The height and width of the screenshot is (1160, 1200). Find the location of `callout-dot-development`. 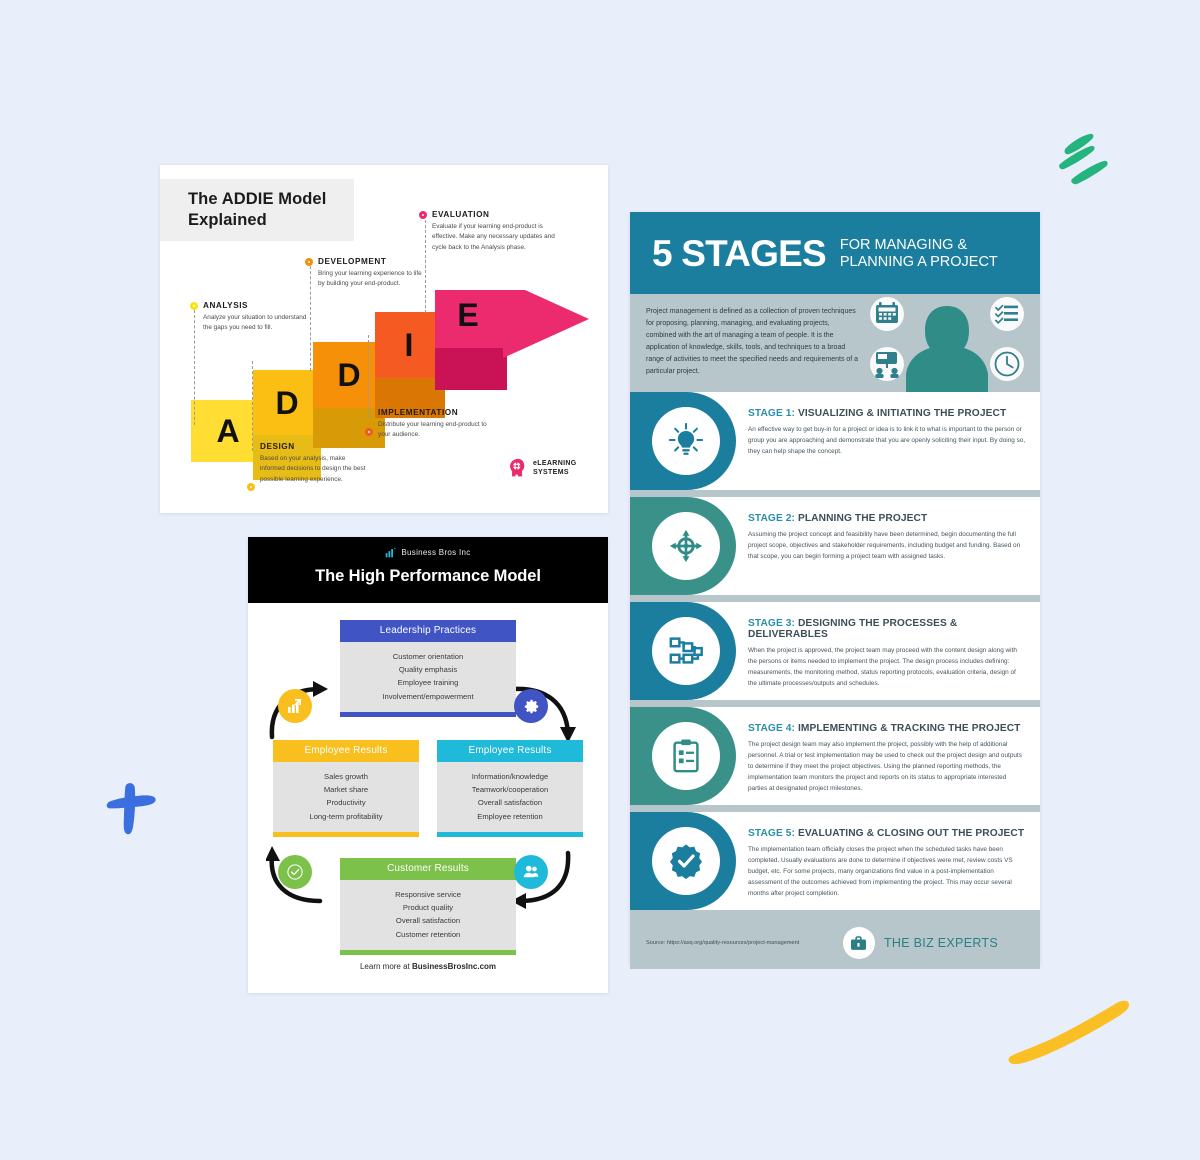

callout-dot-development is located at coordinates (309, 262).